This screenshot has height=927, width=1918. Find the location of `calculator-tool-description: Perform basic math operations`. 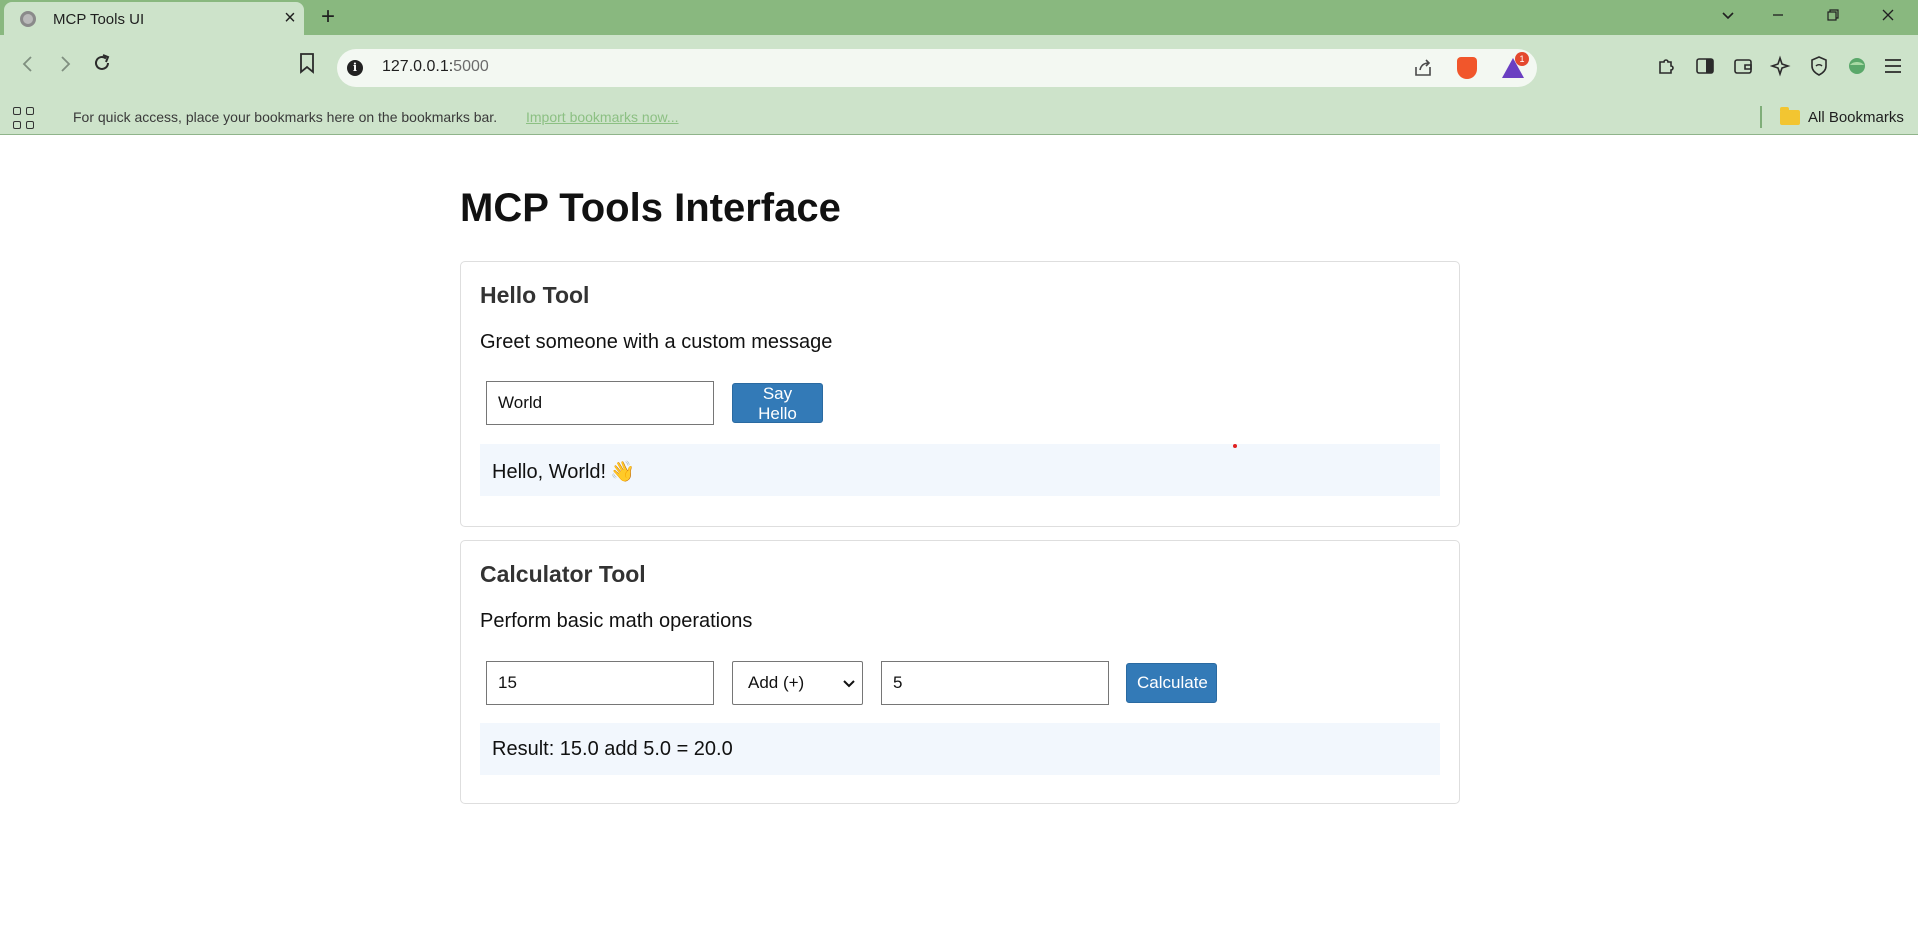

calculator-tool-description: Perform basic math operations is located at coordinates (616, 621).